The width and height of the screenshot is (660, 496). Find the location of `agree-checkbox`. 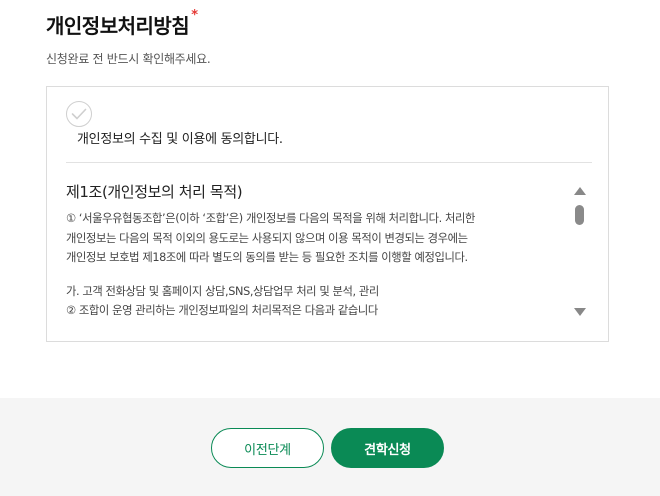

agree-checkbox is located at coordinates (79, 114).